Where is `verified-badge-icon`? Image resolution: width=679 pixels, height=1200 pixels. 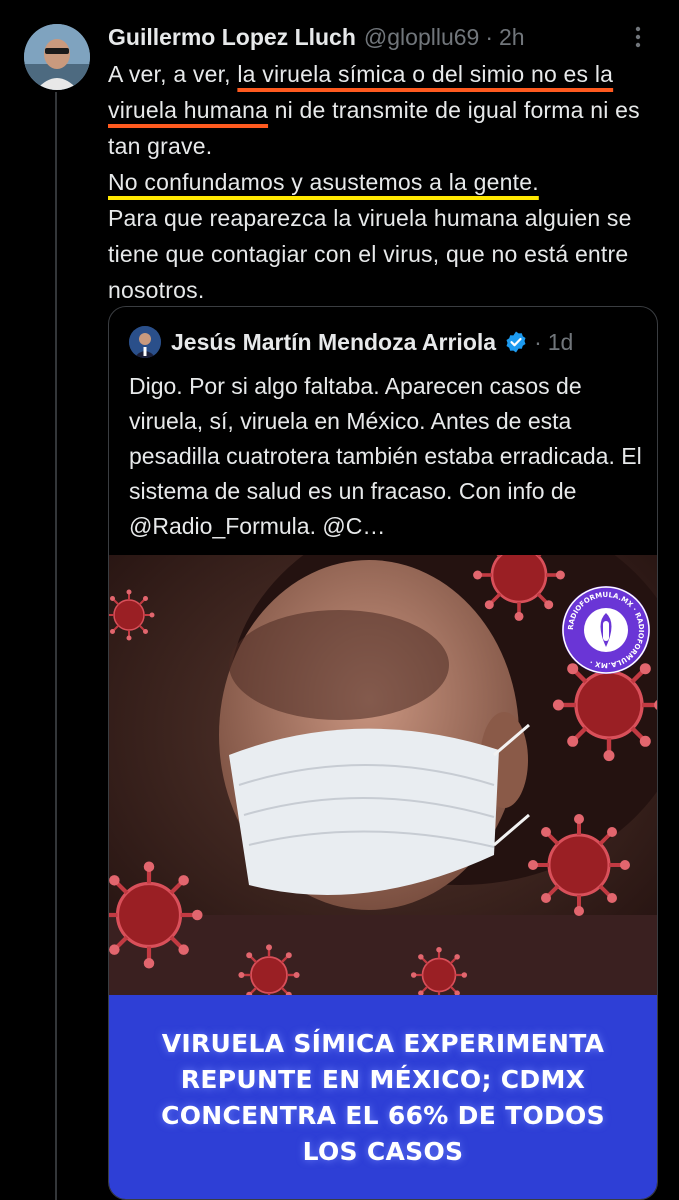
verified-badge-icon is located at coordinates (516, 342).